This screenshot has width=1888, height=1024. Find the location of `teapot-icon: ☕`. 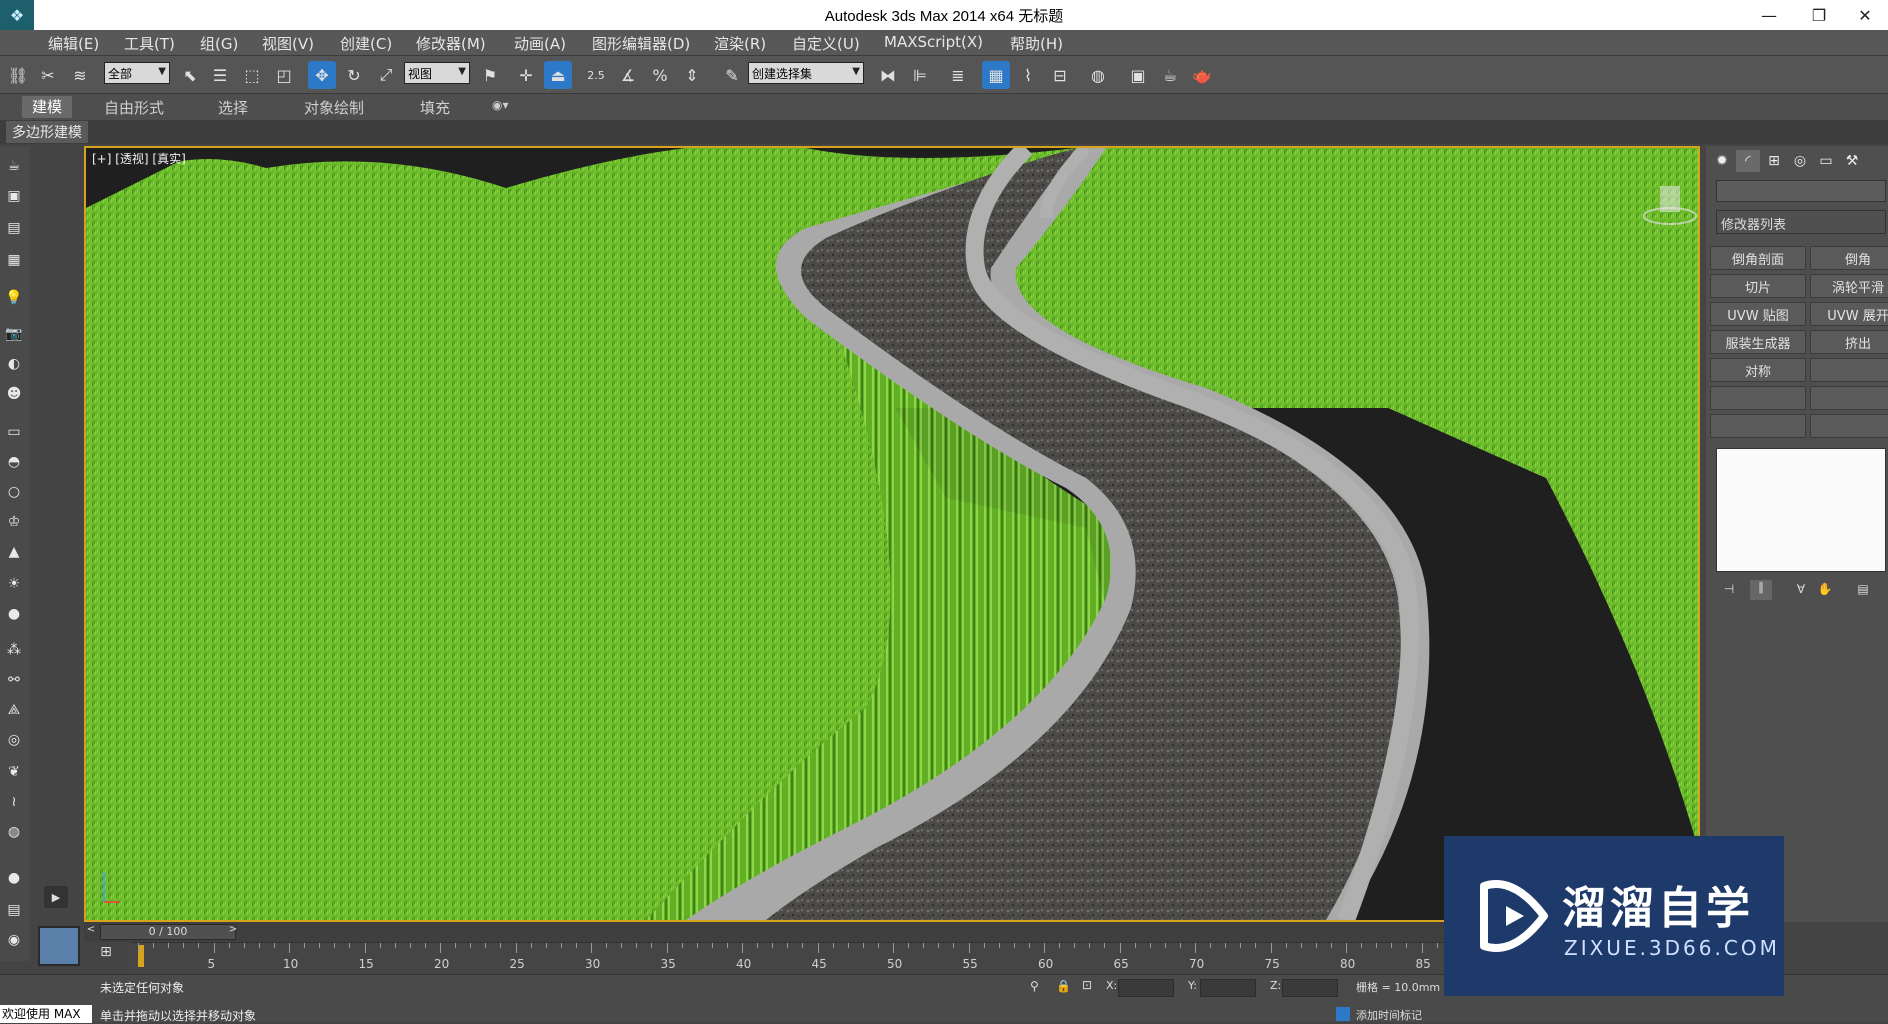

teapot-icon: ☕ is located at coordinates (14, 166).